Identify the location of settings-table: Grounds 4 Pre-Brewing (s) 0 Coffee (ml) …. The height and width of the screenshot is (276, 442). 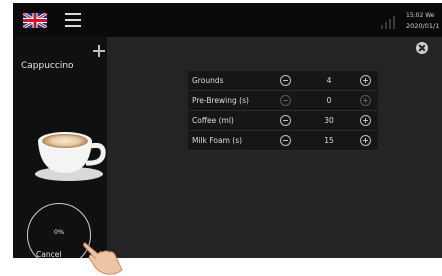
(283, 111).